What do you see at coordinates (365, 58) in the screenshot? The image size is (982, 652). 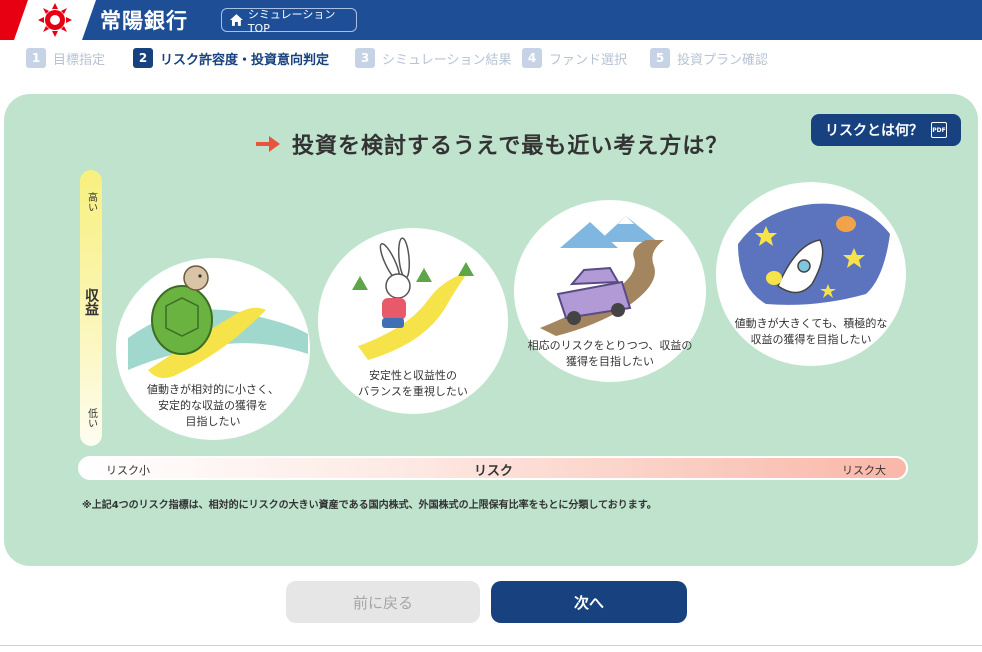 I see `step-number: 3` at bounding box center [365, 58].